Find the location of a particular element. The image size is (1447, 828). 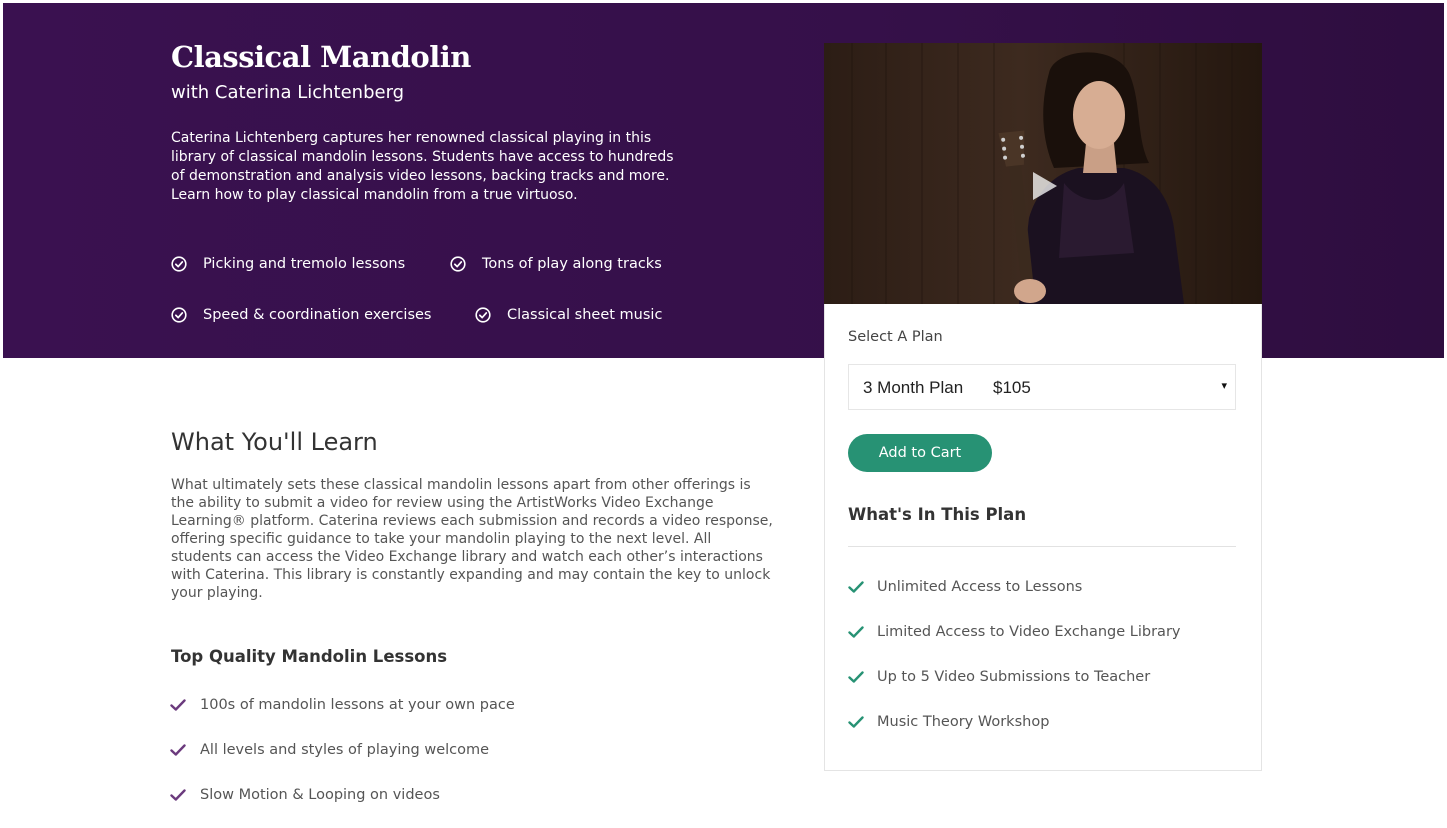

feature-item: Picking and tremolo lessons is located at coordinates (288, 264).